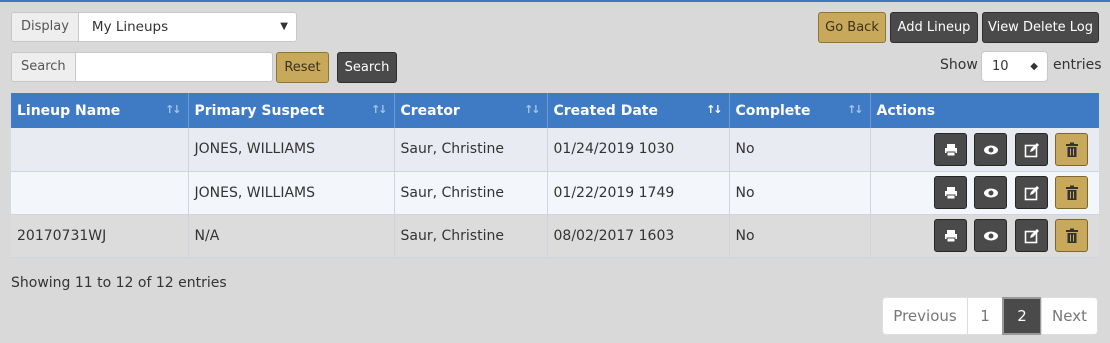 The image size is (1110, 343). Describe the element at coordinates (638, 150) in the screenshot. I see `cell-created-date: 01/24/2019 1030` at that location.